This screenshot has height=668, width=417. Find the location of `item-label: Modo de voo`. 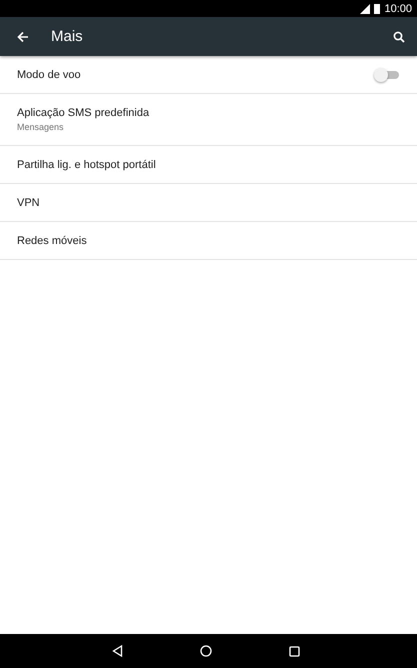

item-label: Modo de voo is located at coordinates (49, 74).